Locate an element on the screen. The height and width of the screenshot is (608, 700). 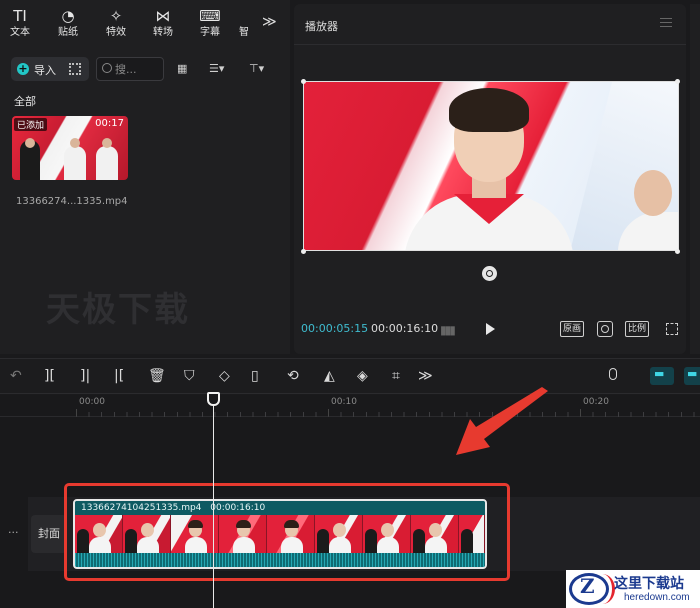
ruler-ticks is located at coordinates (386, 414).